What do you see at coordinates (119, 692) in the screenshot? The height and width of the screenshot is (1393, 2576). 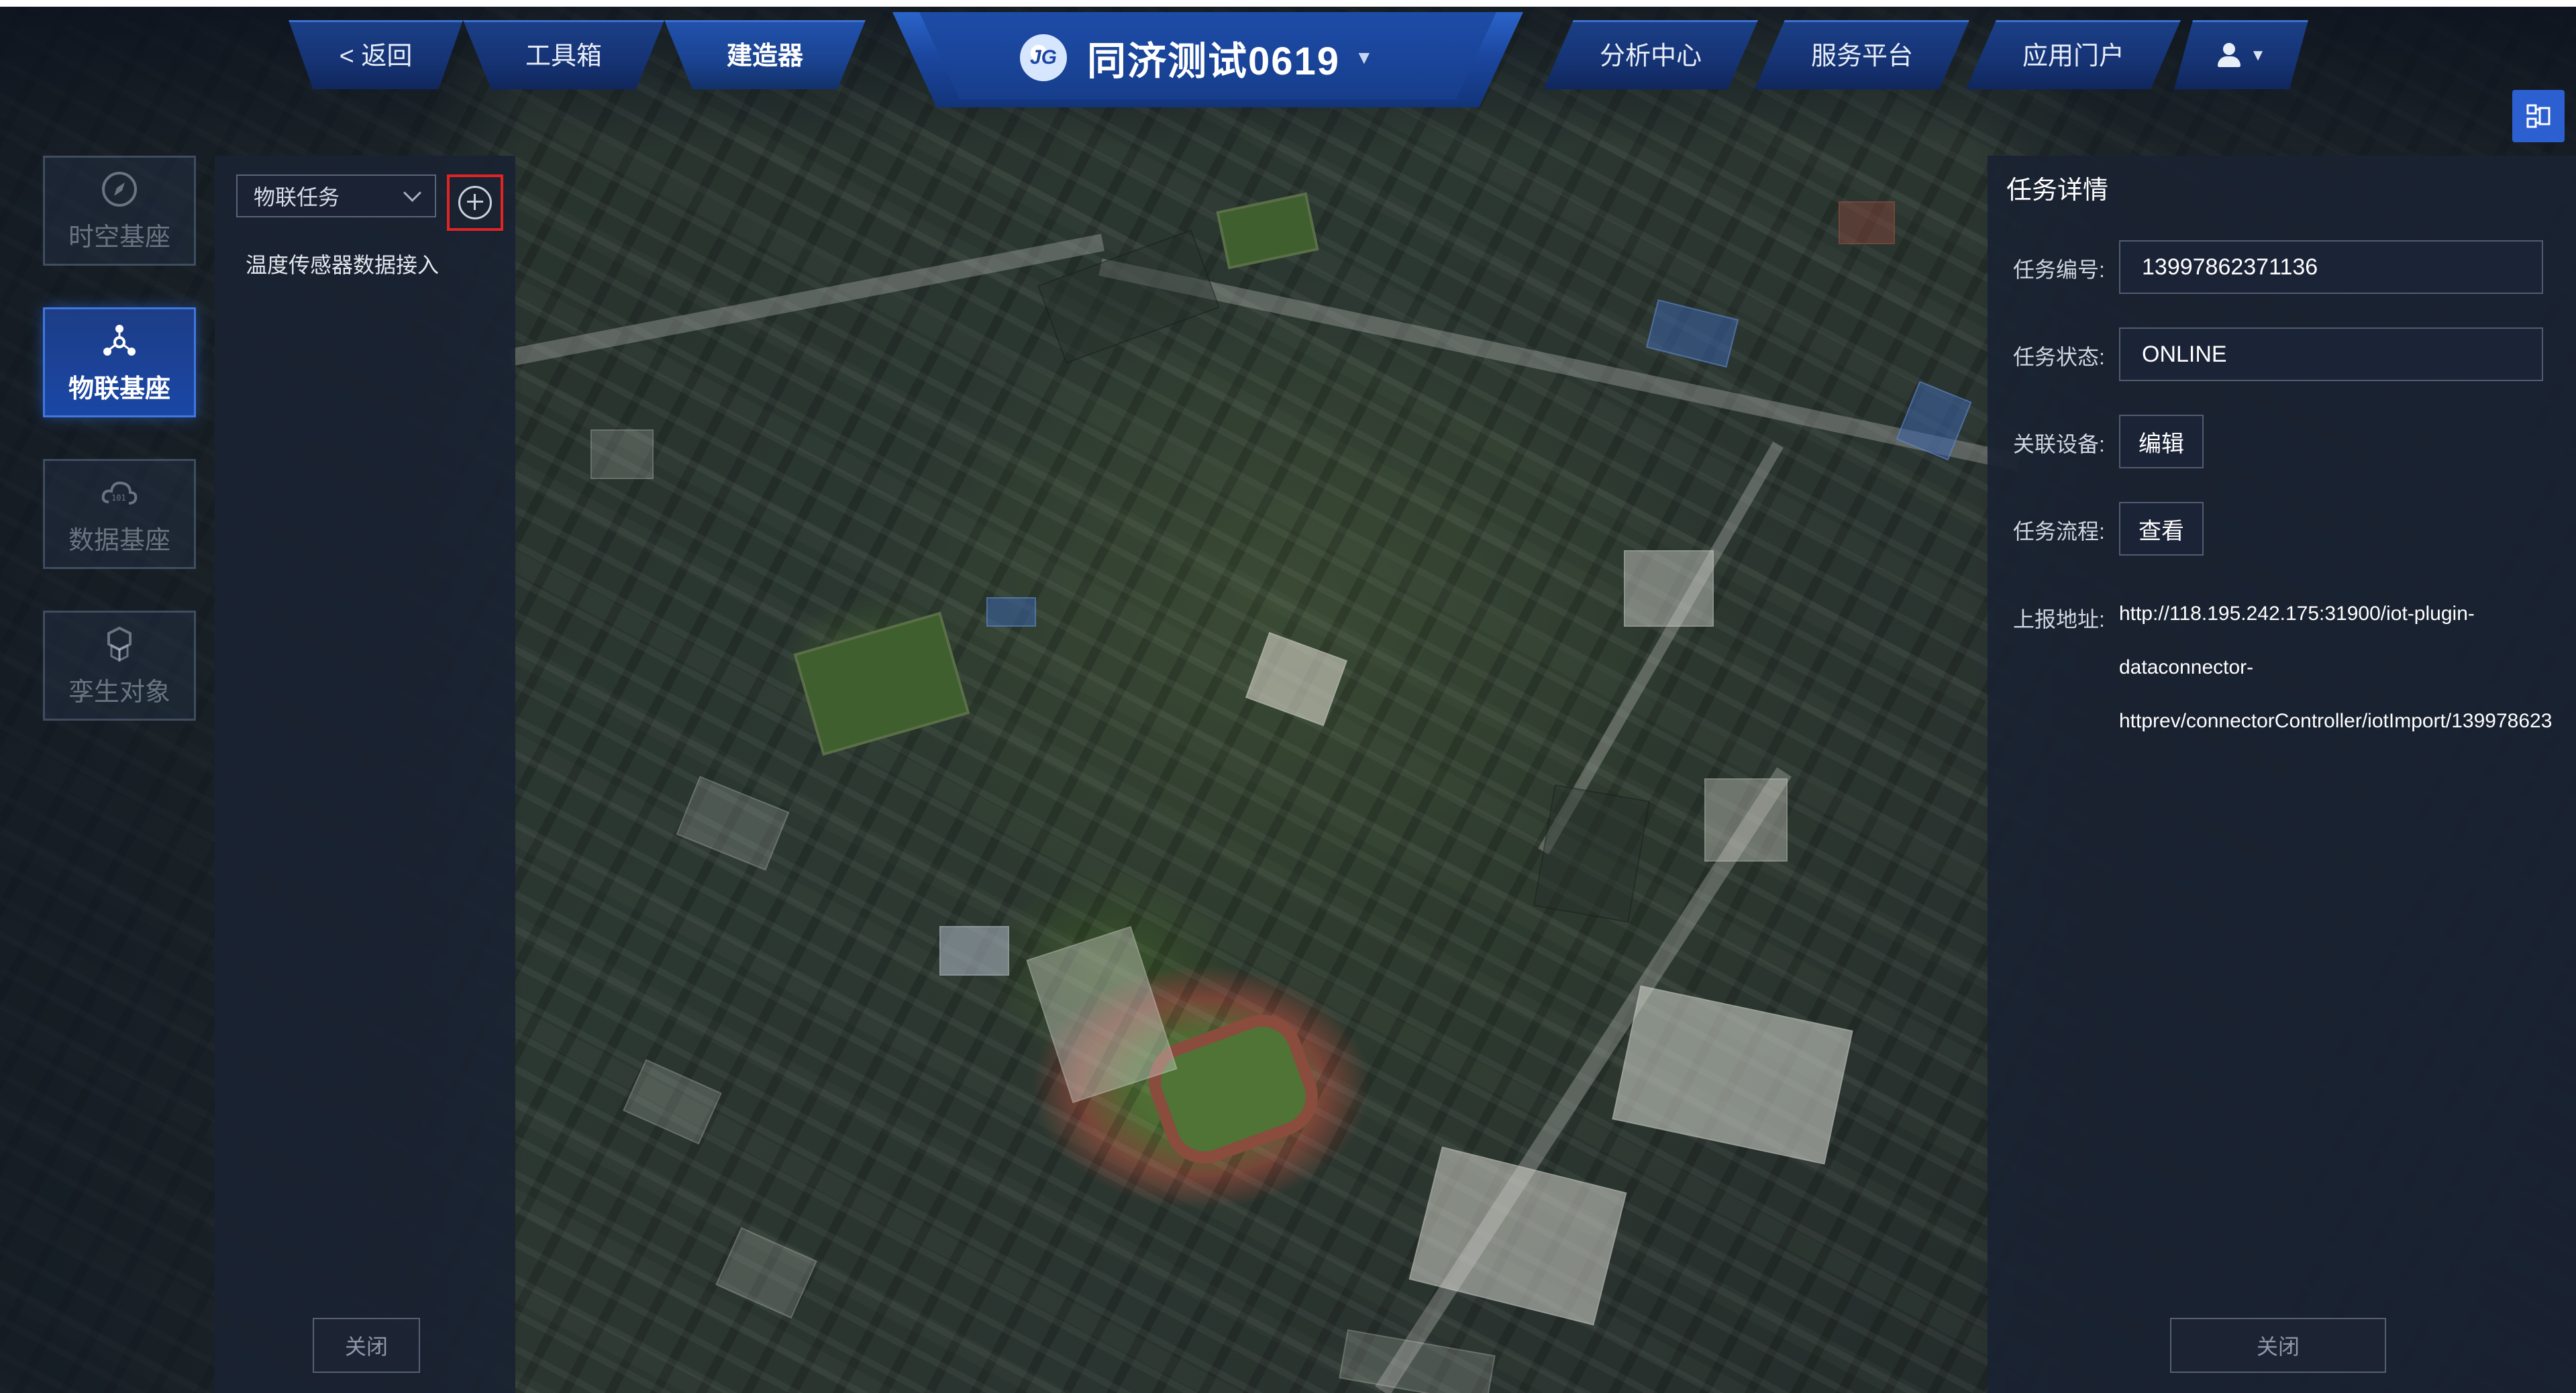 I see `rail-item-label: 孪生对象` at bounding box center [119, 692].